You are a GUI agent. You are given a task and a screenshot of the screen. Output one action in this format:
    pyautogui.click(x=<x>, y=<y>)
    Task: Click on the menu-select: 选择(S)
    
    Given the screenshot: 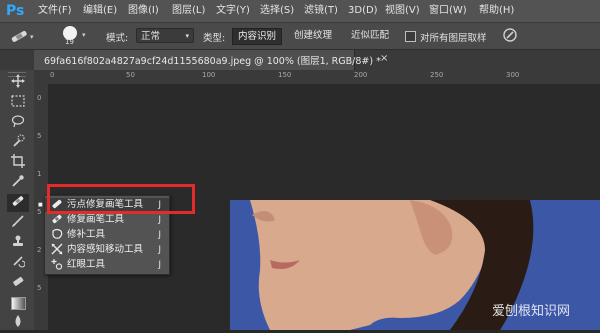 What is the action you would take?
    pyautogui.click(x=277, y=11)
    